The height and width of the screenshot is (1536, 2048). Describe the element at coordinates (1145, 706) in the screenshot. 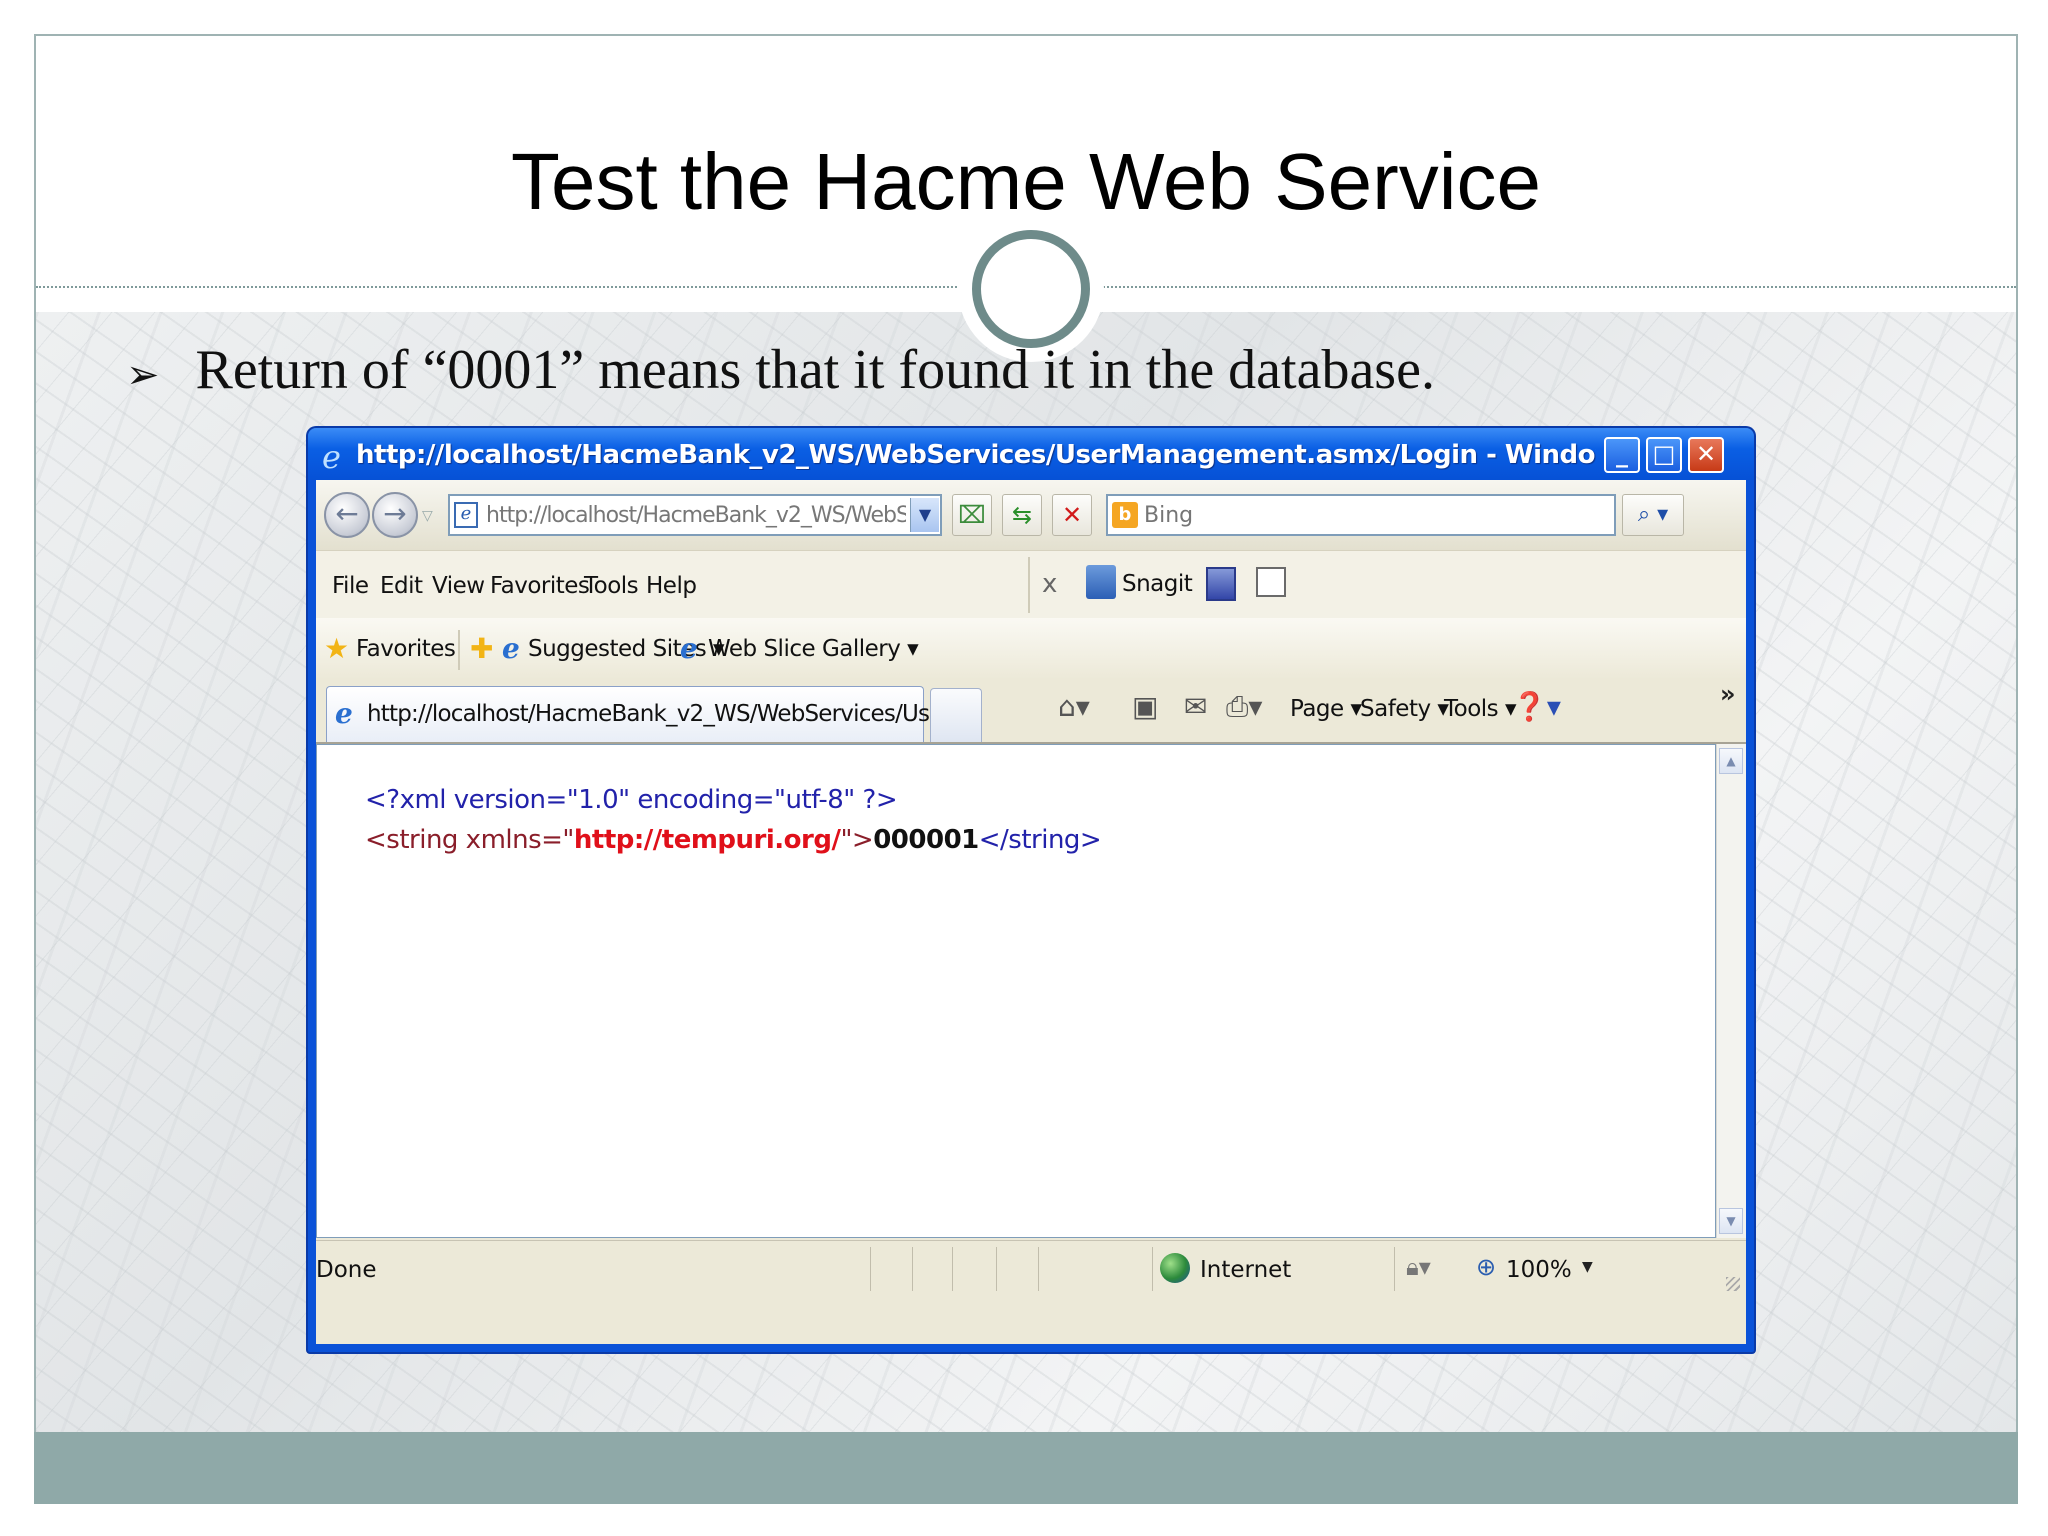

I see `feeds-icon: ▣` at that location.